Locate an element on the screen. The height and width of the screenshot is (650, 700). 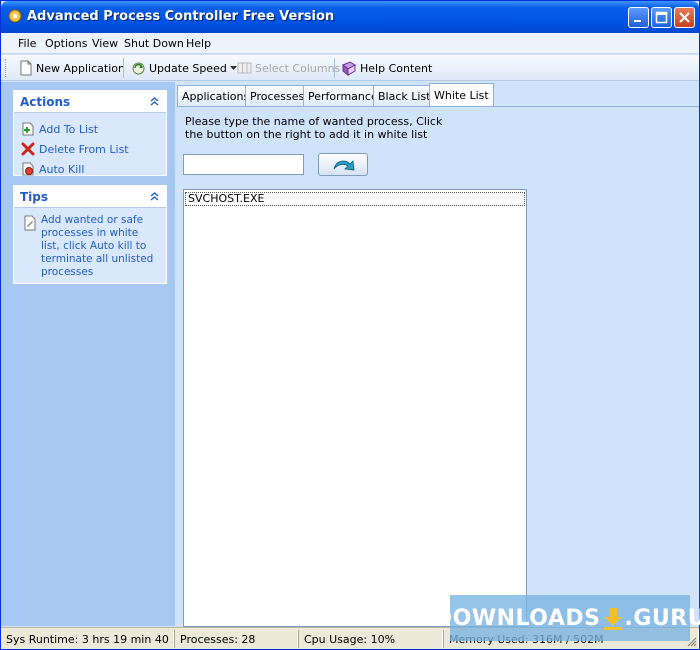
close-button is located at coordinates (684, 17).